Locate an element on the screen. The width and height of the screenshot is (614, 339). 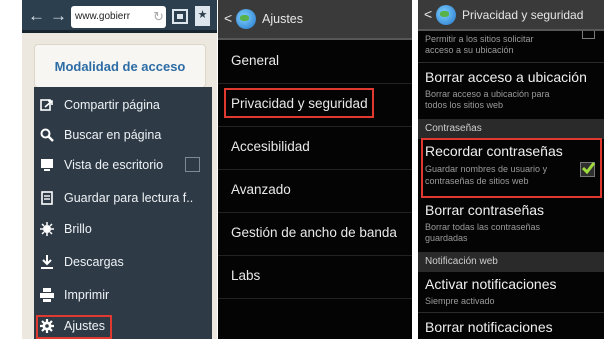
menu-item-label: Vista de escritorio is located at coordinates (114, 165).